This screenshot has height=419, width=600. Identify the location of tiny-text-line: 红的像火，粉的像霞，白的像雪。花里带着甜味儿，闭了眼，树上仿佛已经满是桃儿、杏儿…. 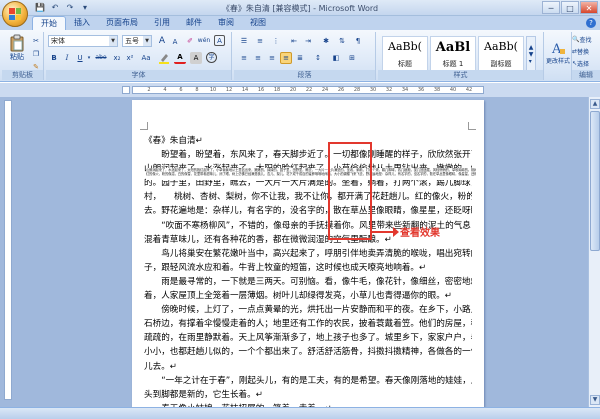
(311, 174).